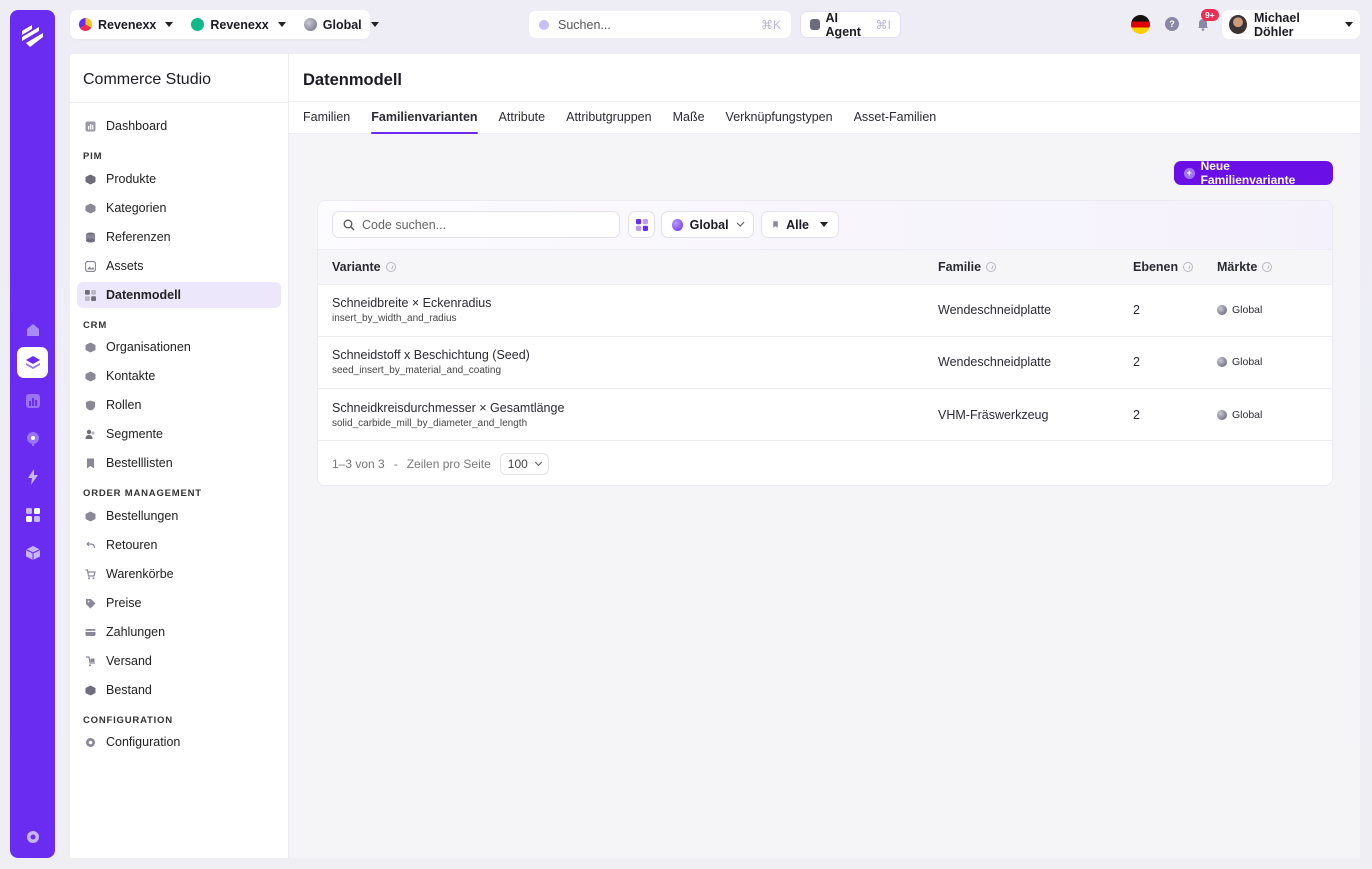 This screenshot has height=869, width=1372. Describe the element at coordinates (689, 122) in the screenshot. I see `tab-masse: Maße` at that location.